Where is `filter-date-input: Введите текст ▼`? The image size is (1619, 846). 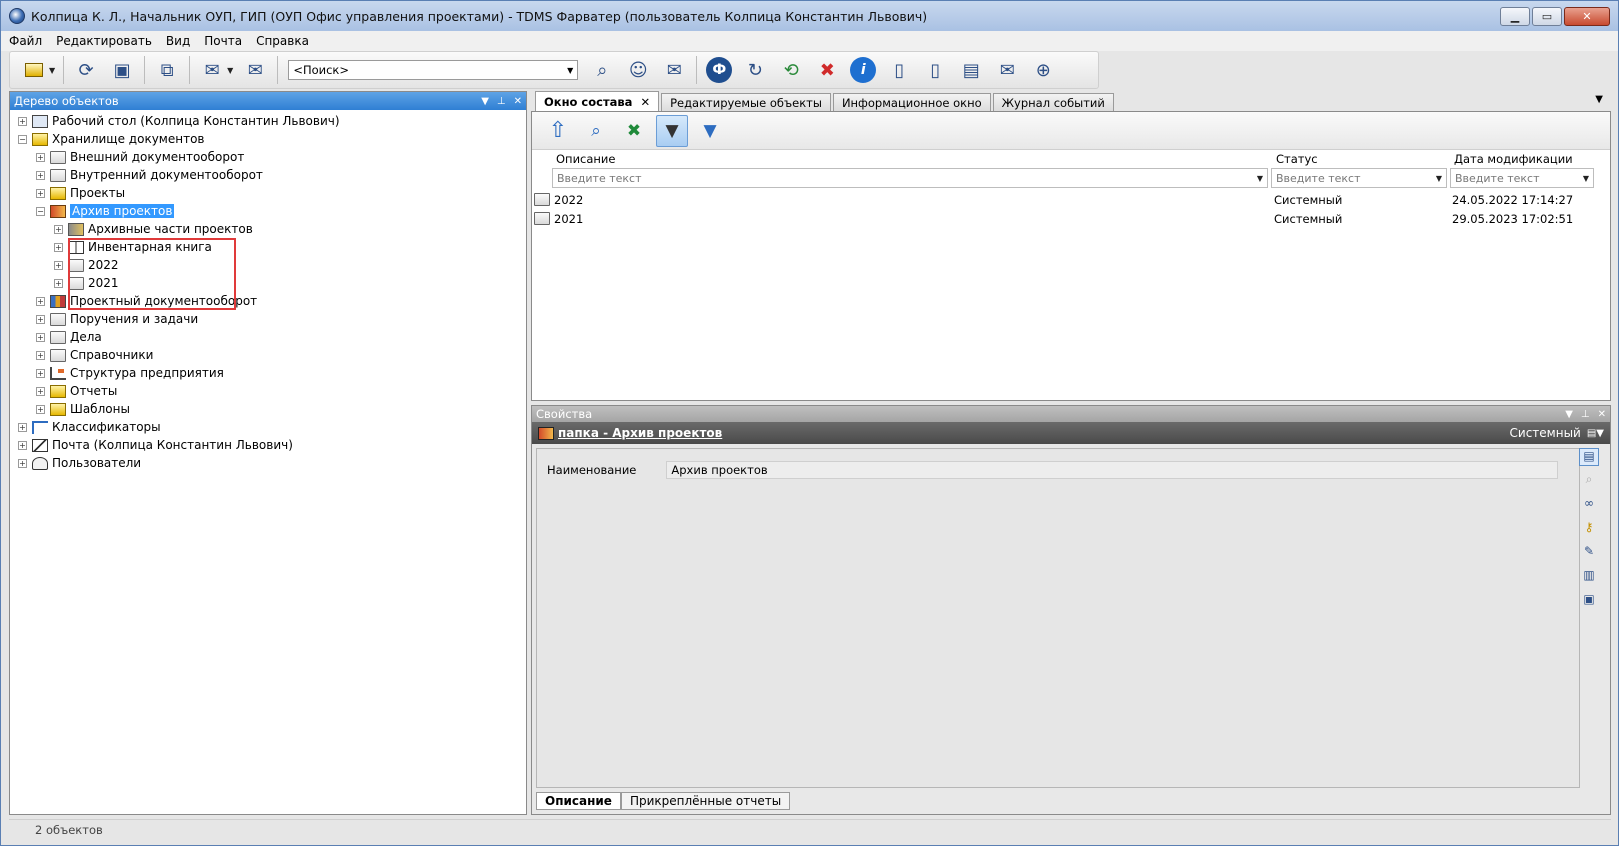
filter-date-input: Введите текст ▼ is located at coordinates (1522, 178).